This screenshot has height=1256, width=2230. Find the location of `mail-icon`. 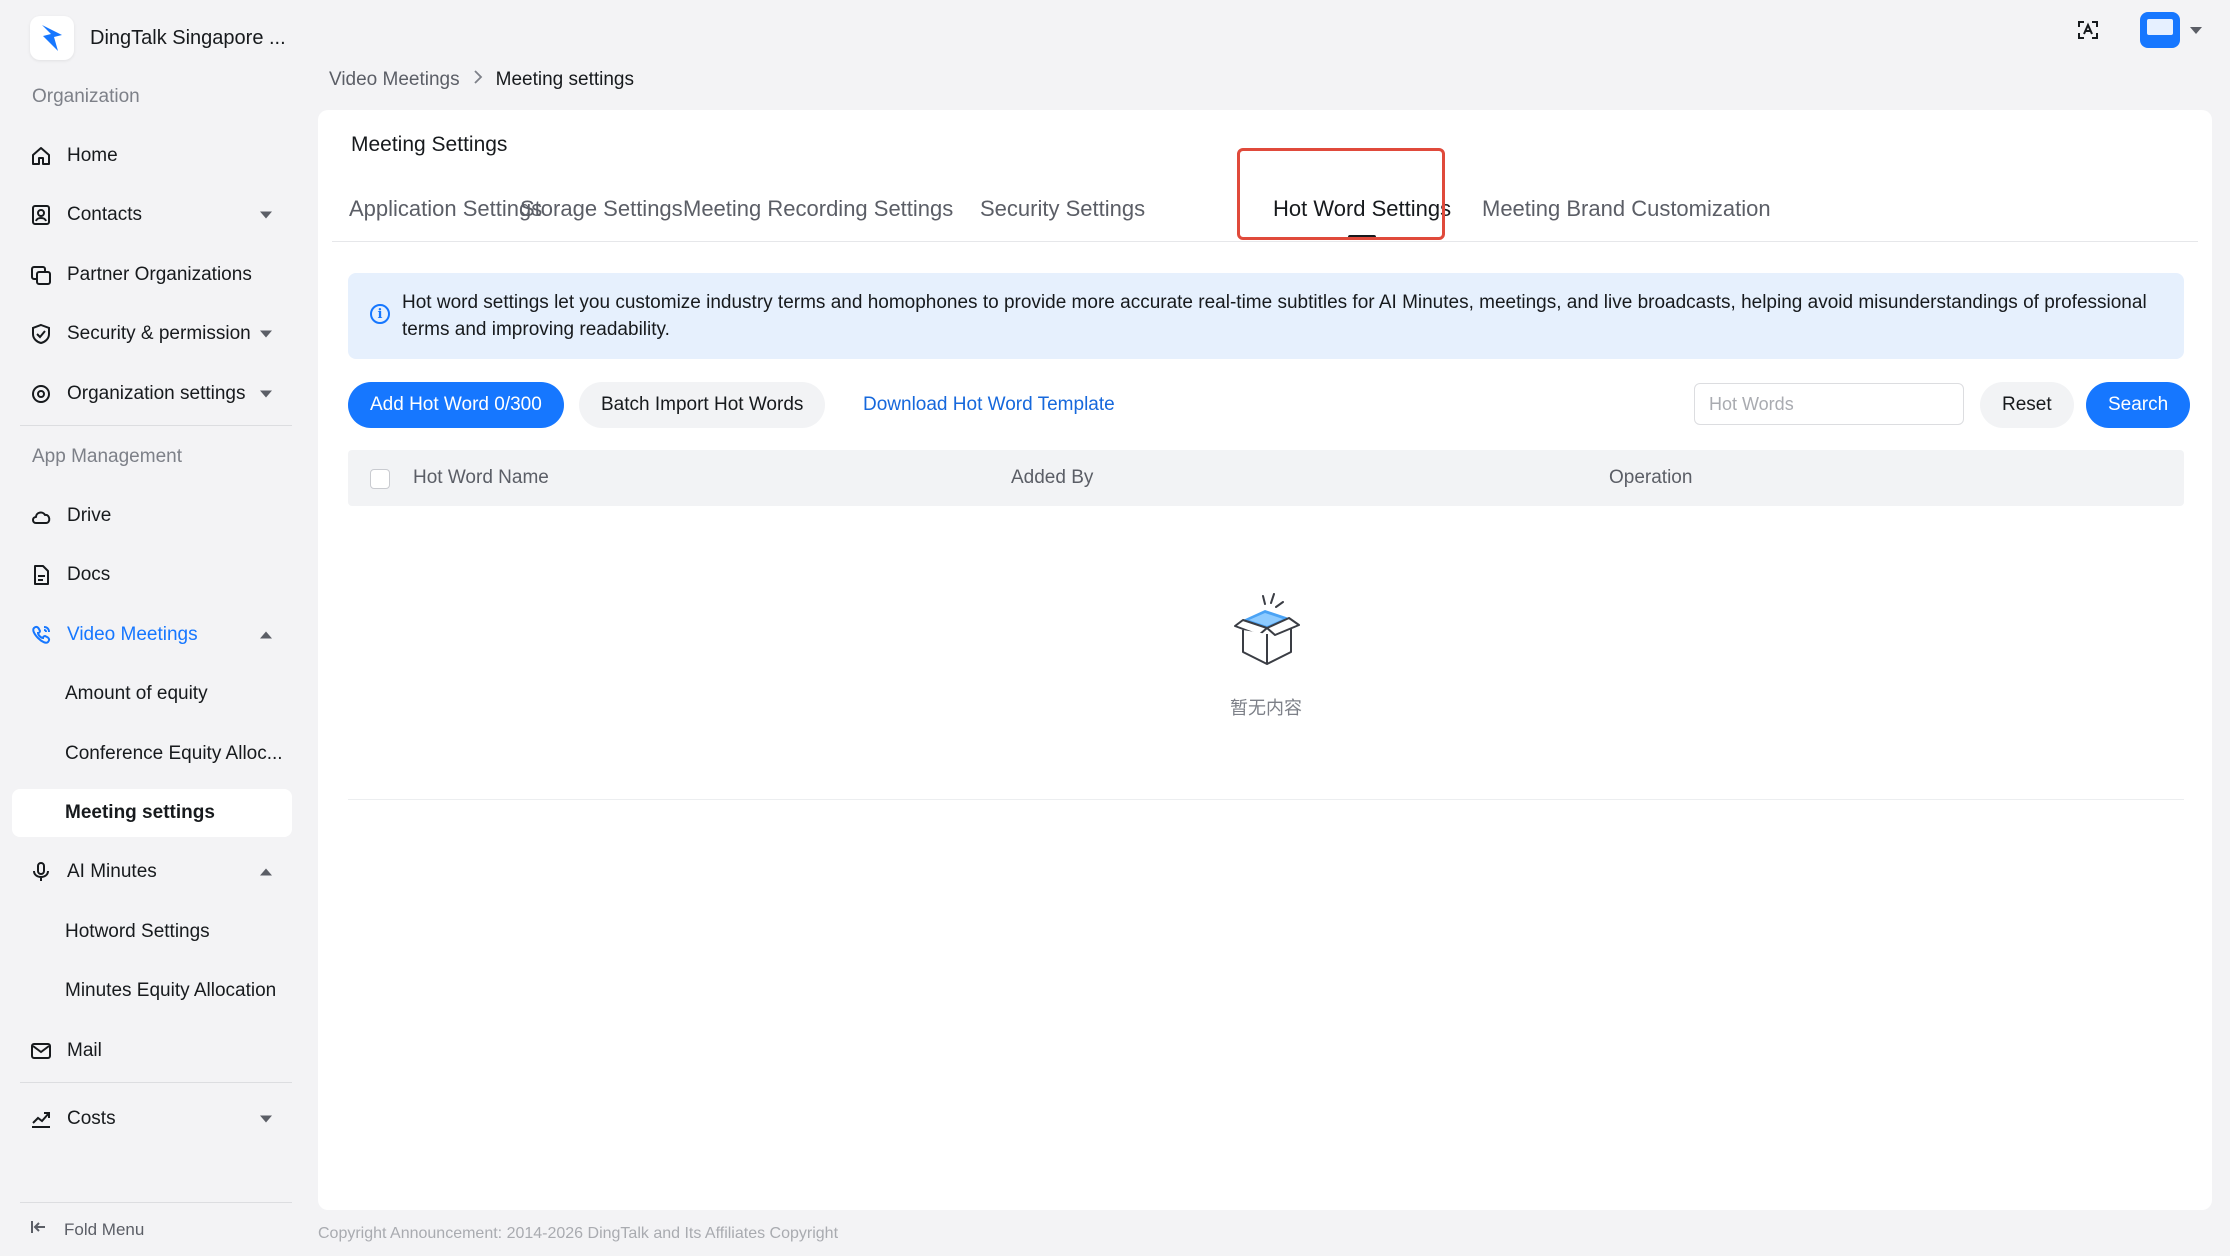

mail-icon is located at coordinates (41, 1051).